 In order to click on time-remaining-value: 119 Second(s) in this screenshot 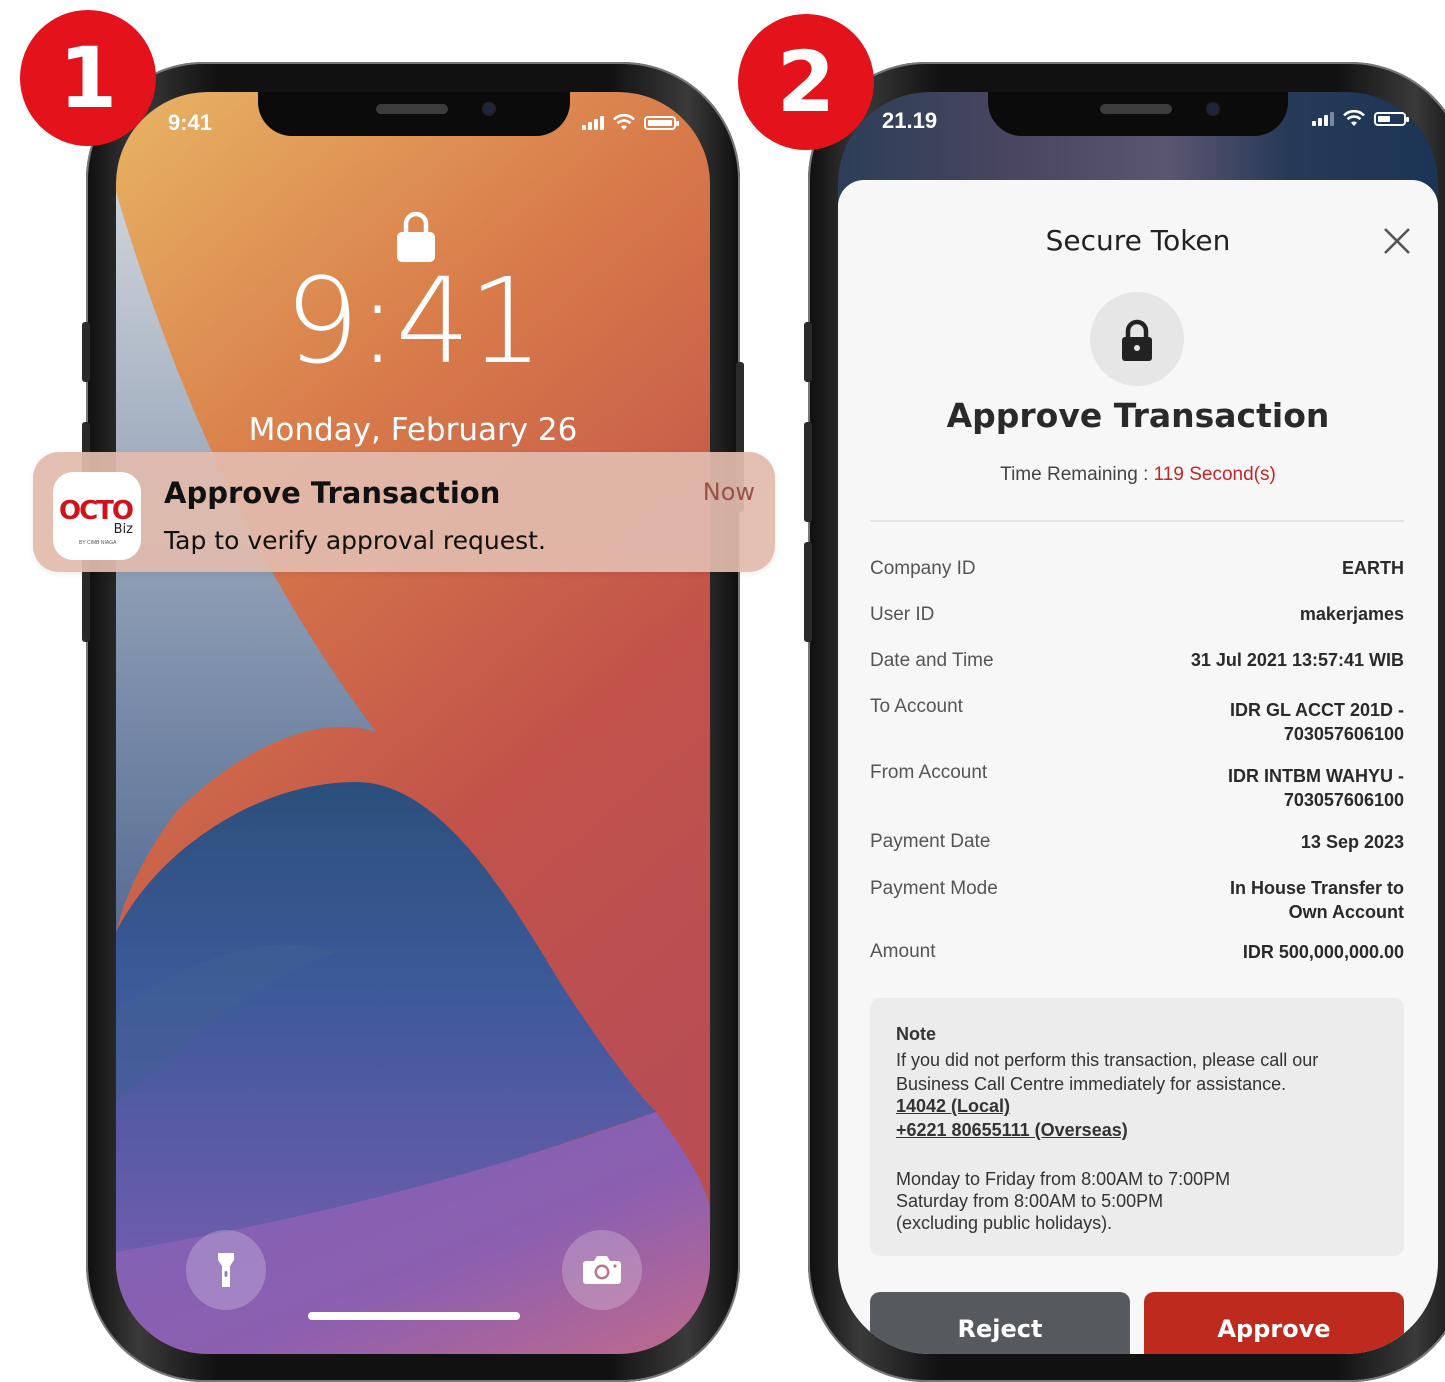, I will do `click(1214, 474)`.